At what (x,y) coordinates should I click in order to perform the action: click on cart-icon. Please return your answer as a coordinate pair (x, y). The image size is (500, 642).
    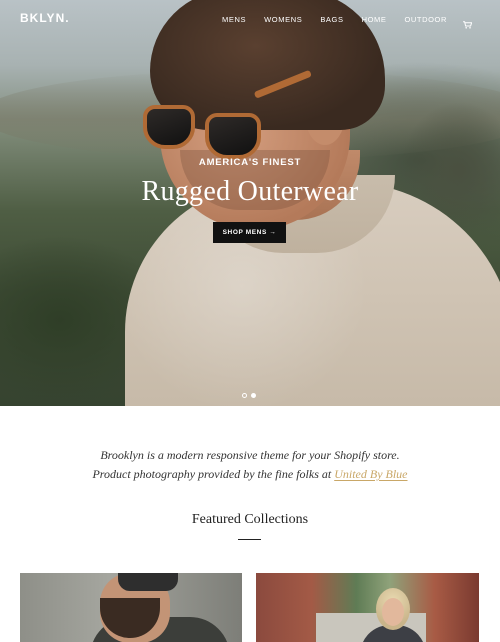
    Looking at the image, I should click on (468, 22).